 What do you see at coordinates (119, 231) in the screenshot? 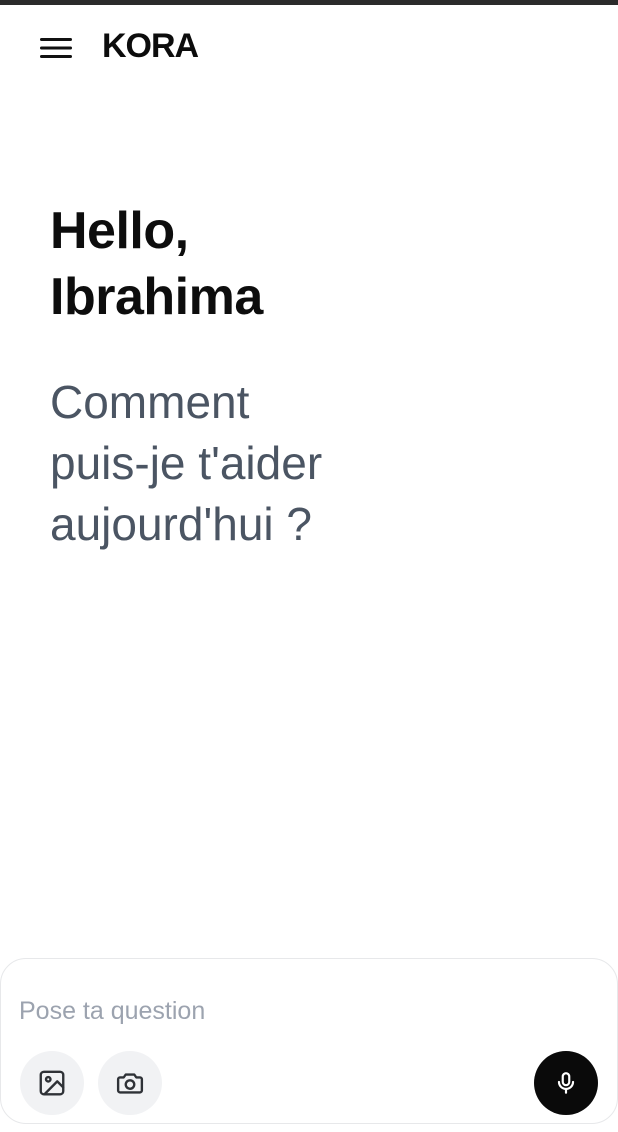
I see `greeting-line: Hello,` at bounding box center [119, 231].